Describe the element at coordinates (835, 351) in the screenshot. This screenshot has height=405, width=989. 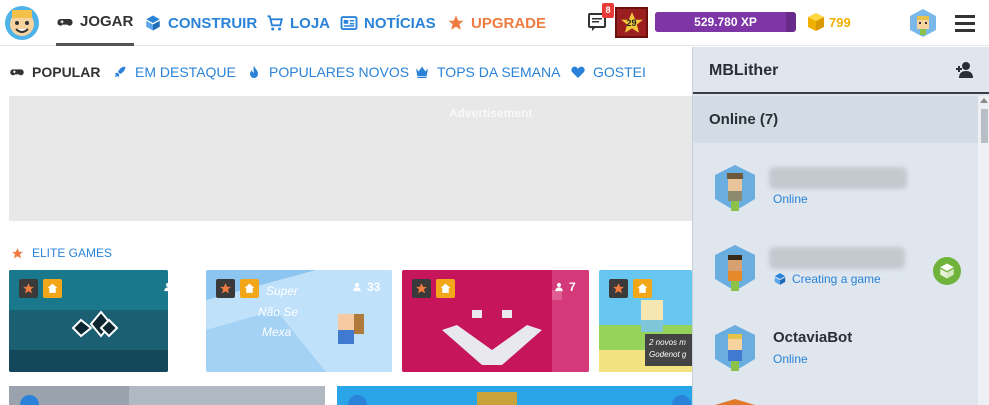
I see `friend-item: OctaviaBot Online` at that location.